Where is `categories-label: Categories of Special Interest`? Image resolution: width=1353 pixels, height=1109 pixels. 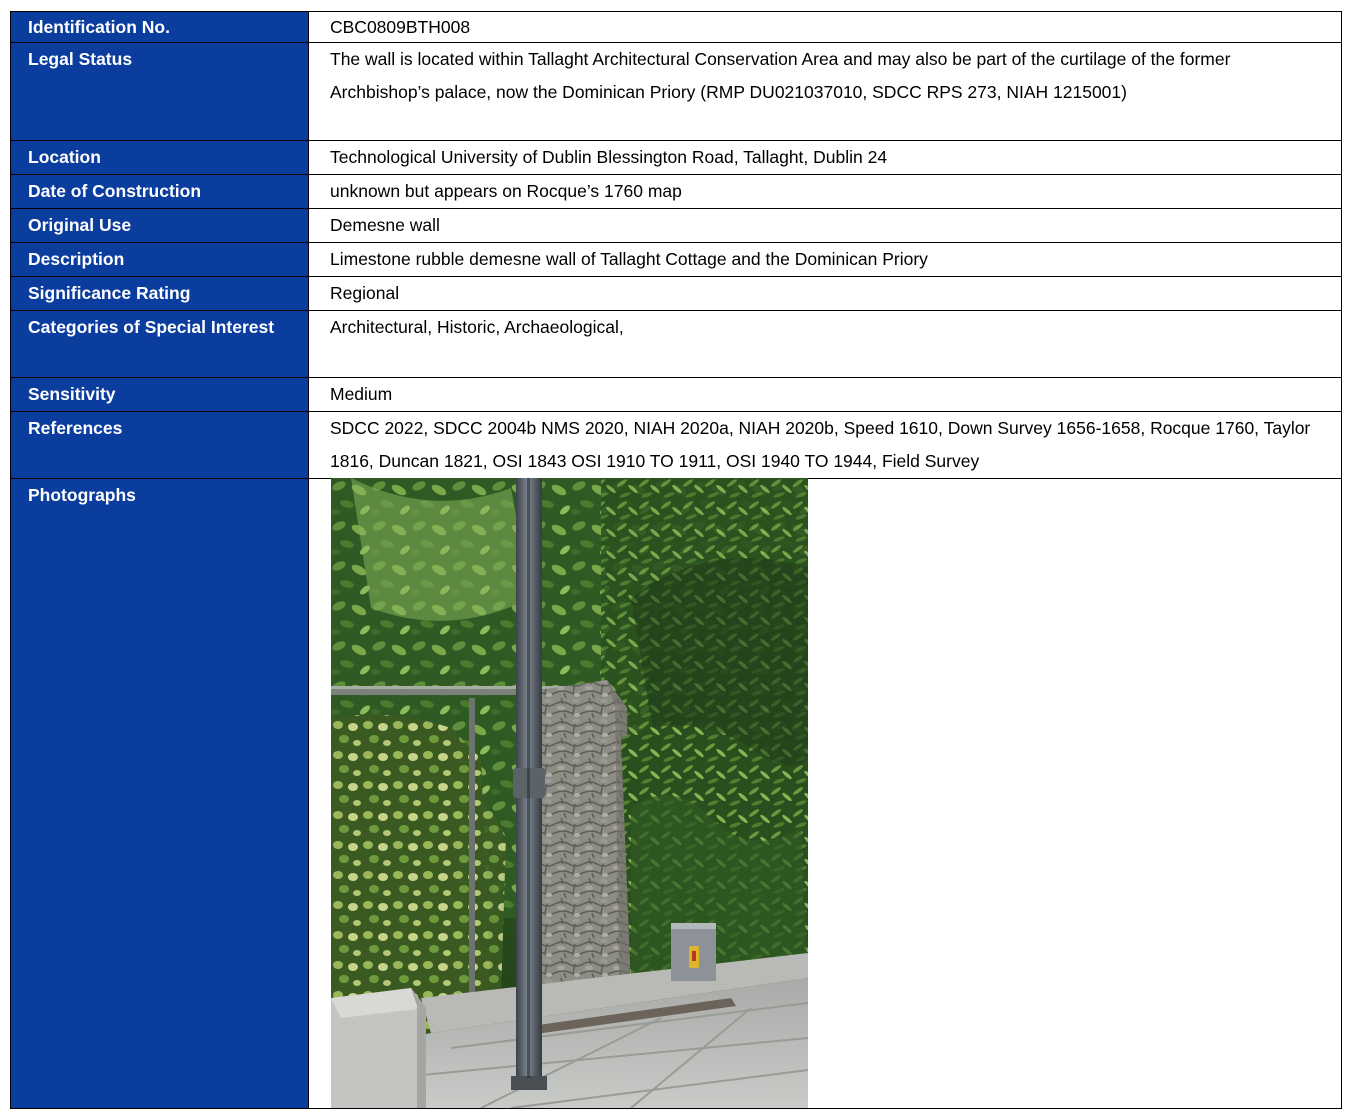
categories-label: Categories of Special Interest is located at coordinates (159, 344).